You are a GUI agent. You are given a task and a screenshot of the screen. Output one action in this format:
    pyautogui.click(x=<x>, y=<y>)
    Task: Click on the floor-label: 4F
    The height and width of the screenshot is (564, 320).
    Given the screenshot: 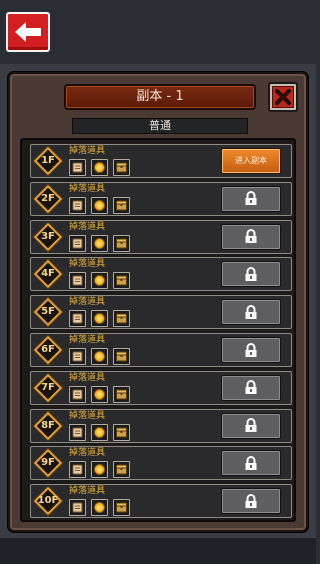 What is the action you would take?
    pyautogui.click(x=48, y=274)
    